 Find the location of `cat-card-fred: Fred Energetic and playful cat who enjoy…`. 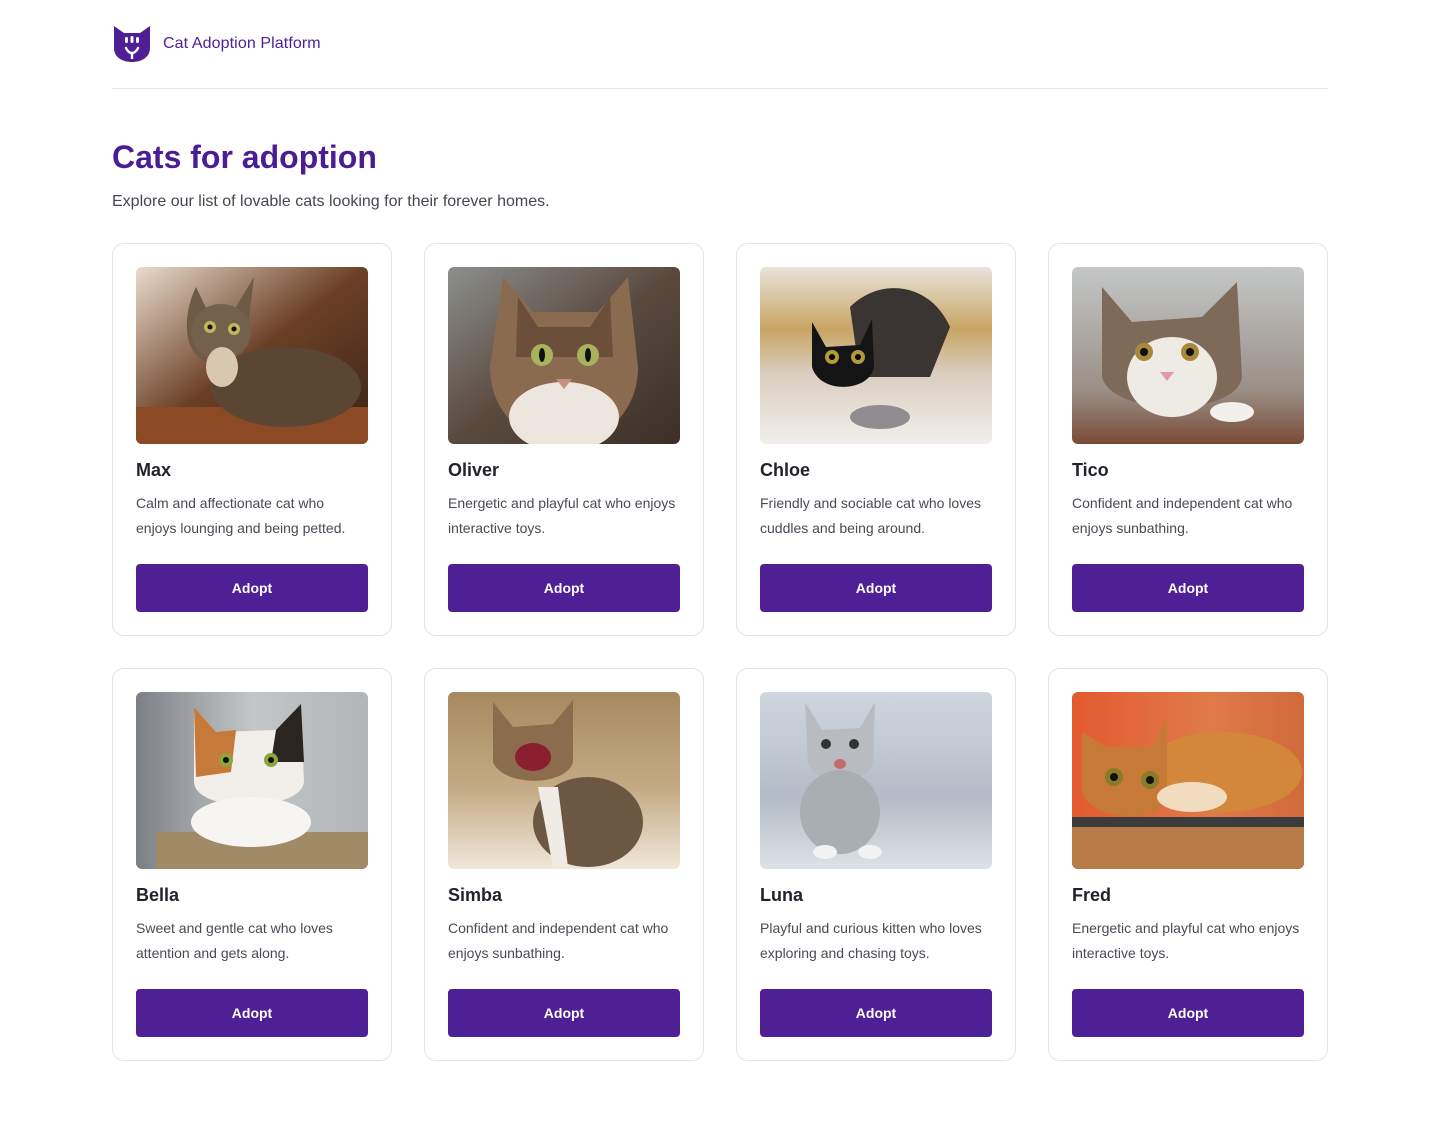

cat-card-fred: Fred Energetic and playful cat who enjoy… is located at coordinates (1188, 864).